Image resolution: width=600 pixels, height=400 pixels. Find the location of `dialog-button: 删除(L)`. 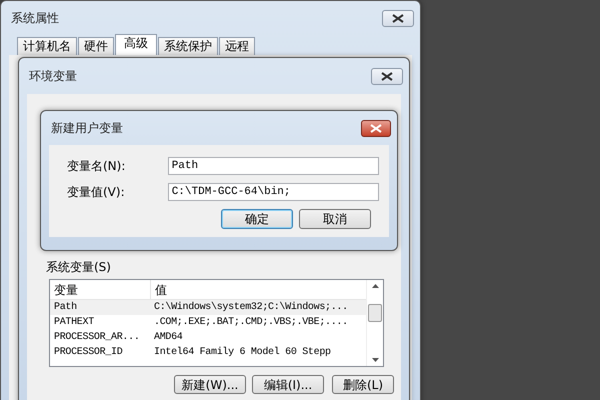

dialog-button: 删除(L) is located at coordinates (363, 384).